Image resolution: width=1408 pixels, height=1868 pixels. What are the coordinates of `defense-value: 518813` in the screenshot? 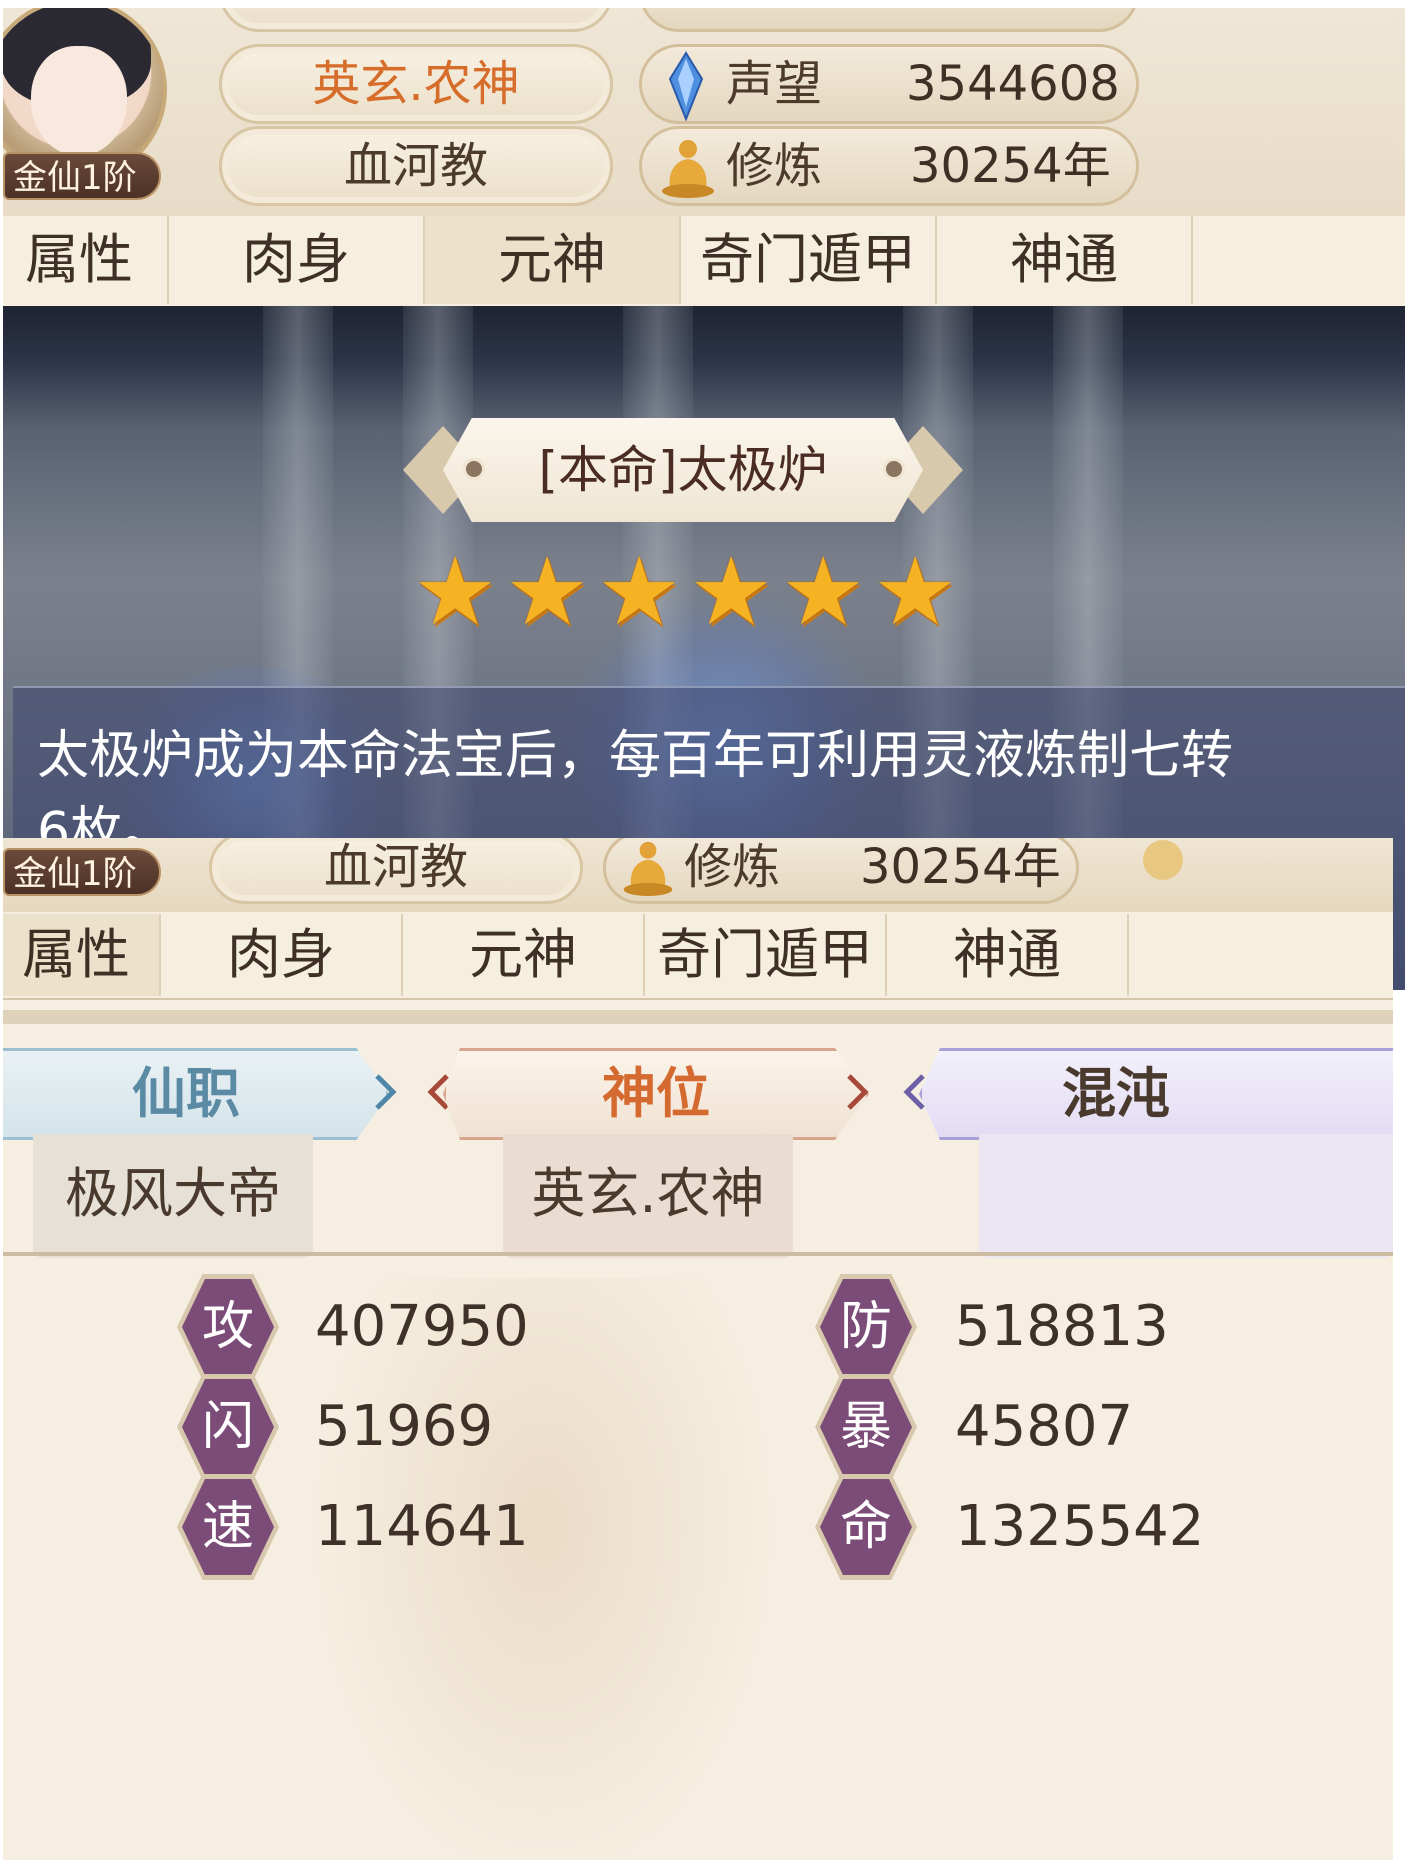 It's located at (1062, 1326).